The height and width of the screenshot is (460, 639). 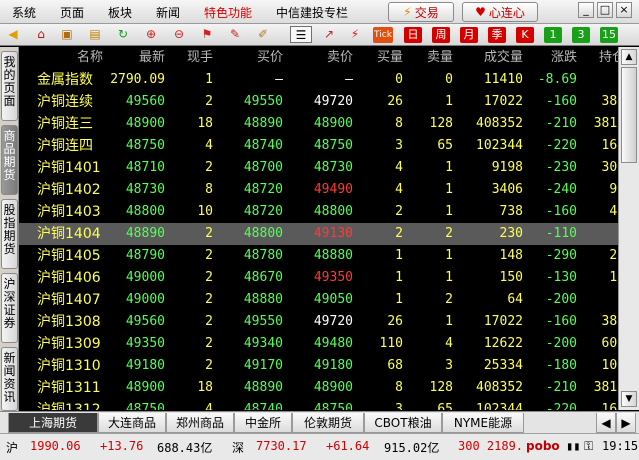 I want to click on header-last: 最新, so click(x=134, y=58).